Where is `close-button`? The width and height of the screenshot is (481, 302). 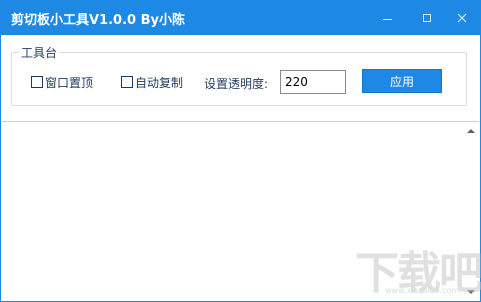 close-button is located at coordinates (462, 18).